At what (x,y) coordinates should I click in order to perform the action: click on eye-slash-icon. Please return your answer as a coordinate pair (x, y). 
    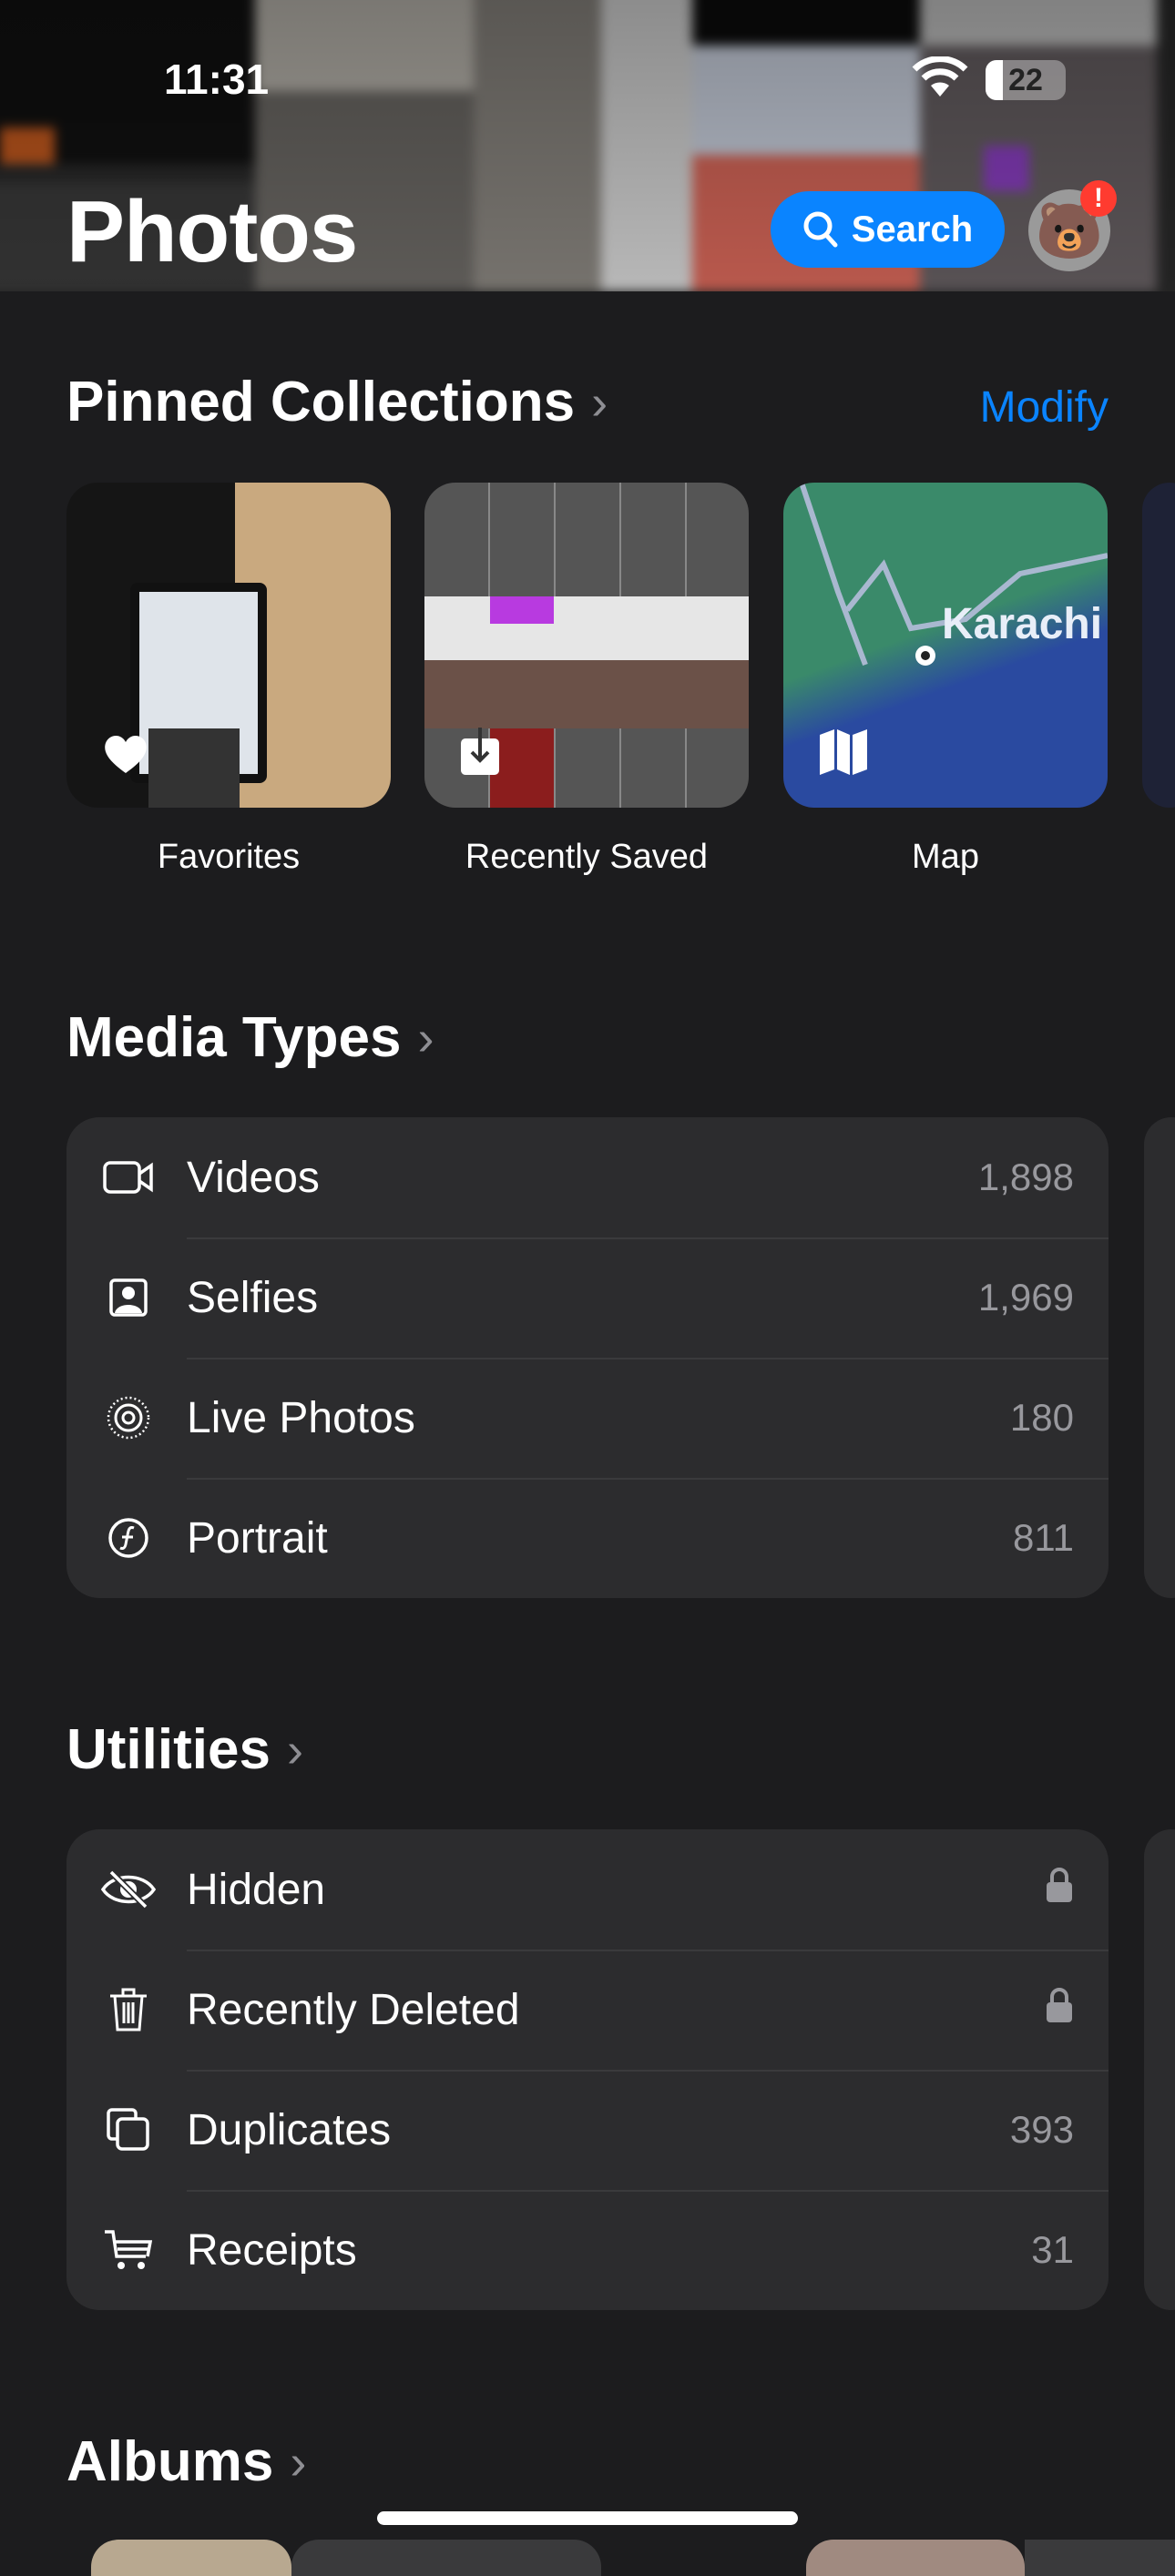
    Looking at the image, I should click on (128, 1890).